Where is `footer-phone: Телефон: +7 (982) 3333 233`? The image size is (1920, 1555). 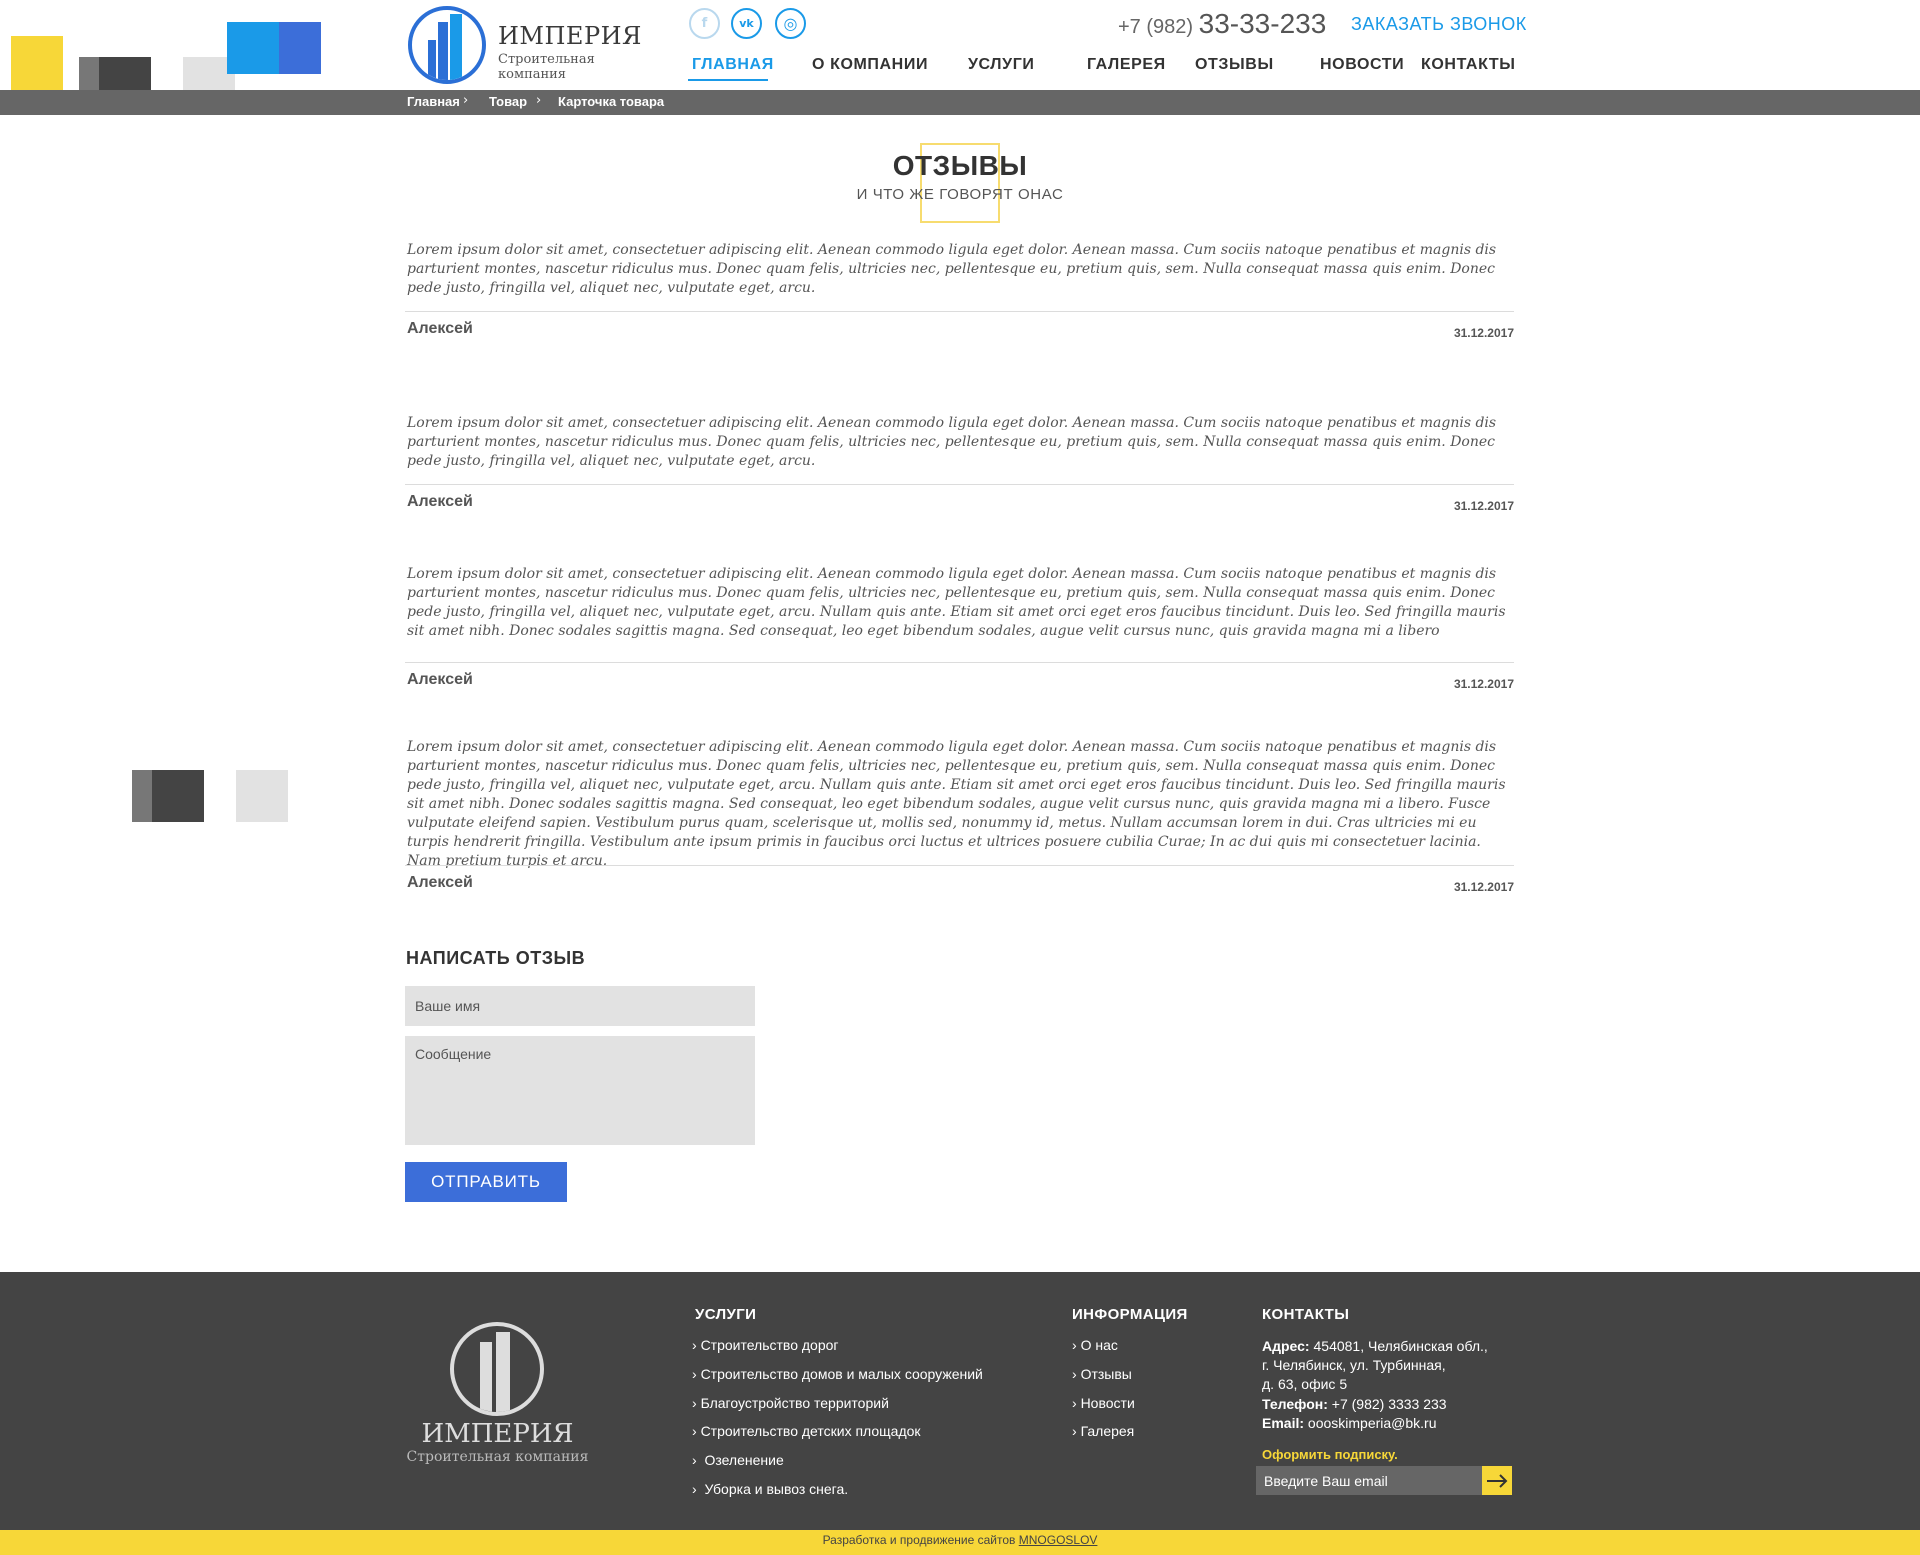 footer-phone: Телефон: +7 (982) 3333 233 is located at coordinates (1354, 1404).